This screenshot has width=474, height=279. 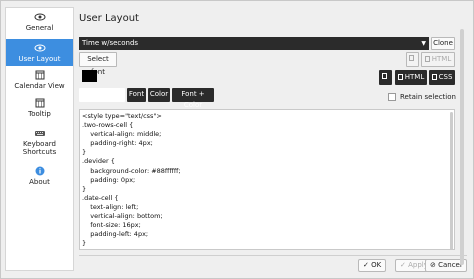 What do you see at coordinates (122, 116) in the screenshot?
I see `code-line: <style type="text/css">` at bounding box center [122, 116].